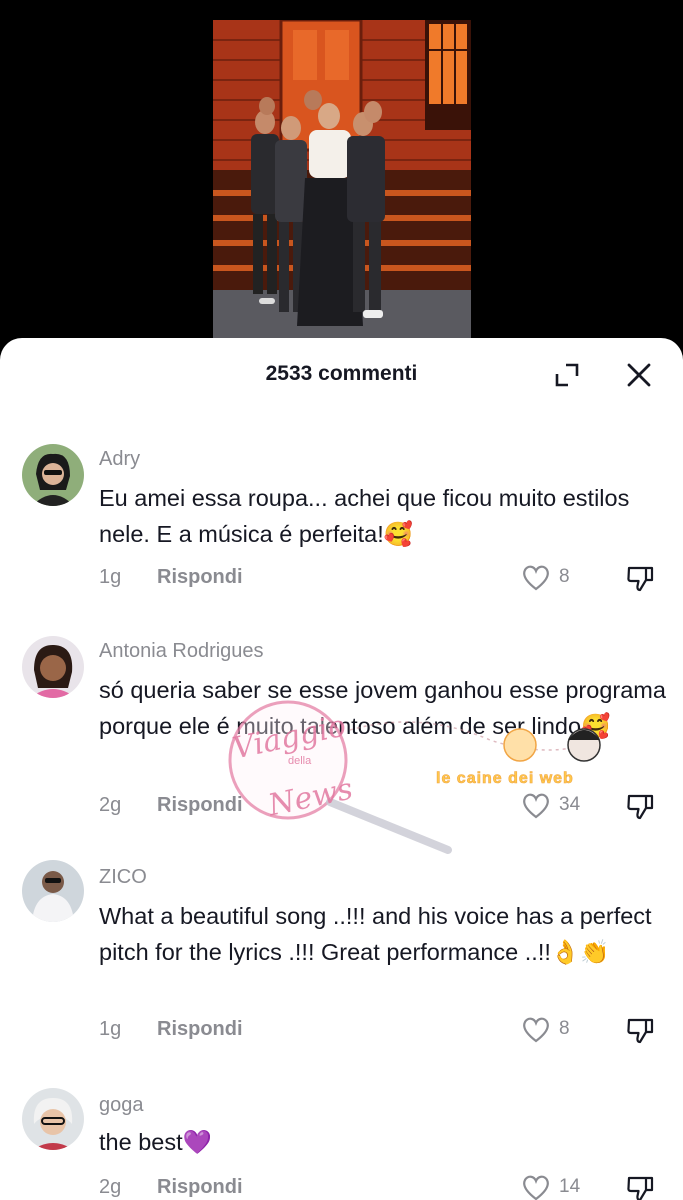  I want to click on like-count: 34, so click(570, 804).